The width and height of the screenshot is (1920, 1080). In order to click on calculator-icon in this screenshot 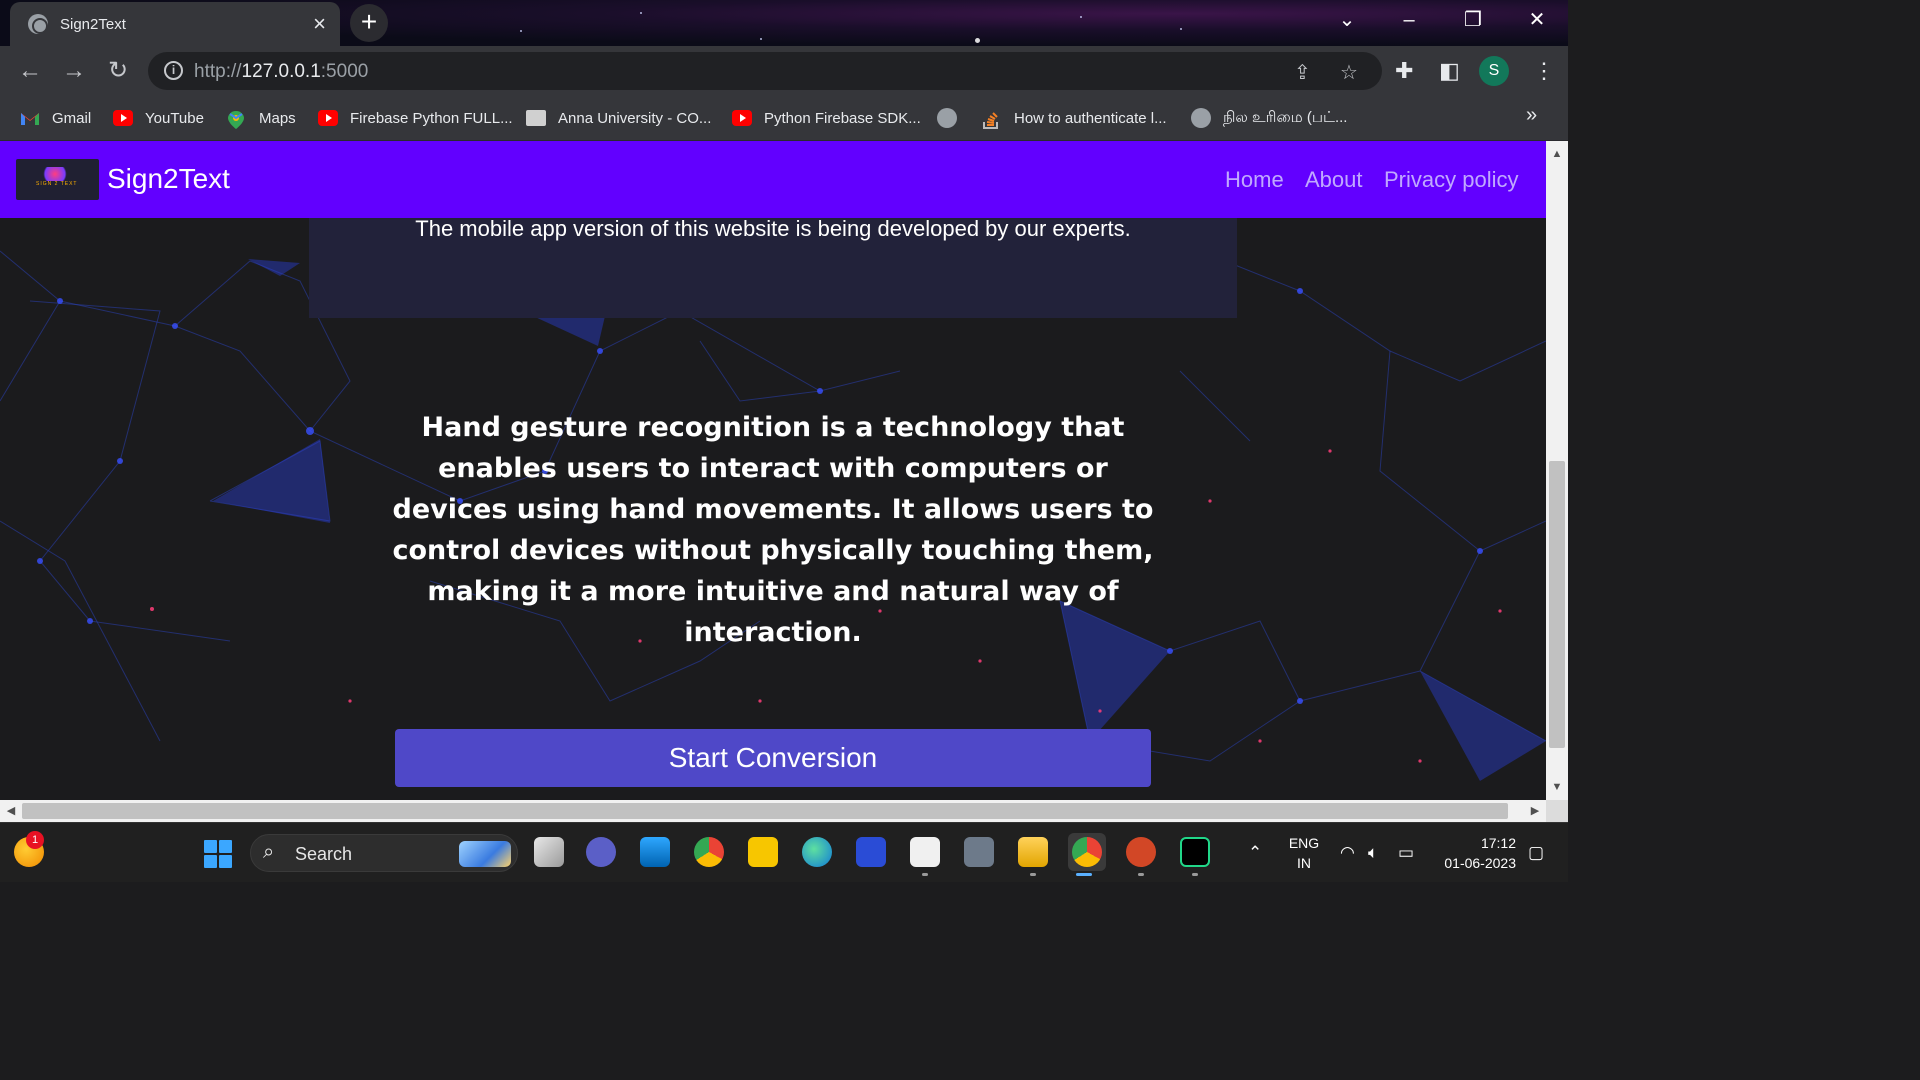, I will do `click(979, 852)`.